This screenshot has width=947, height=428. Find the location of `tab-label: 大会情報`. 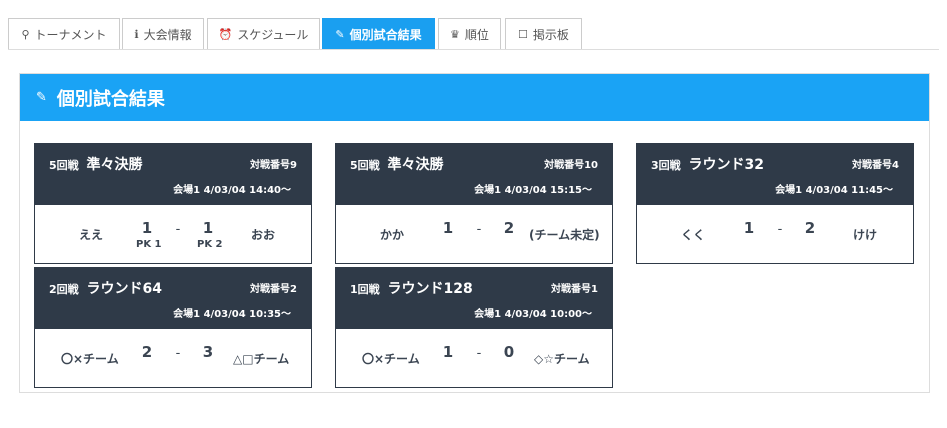

tab-label: 大会情報 is located at coordinates (167, 34).